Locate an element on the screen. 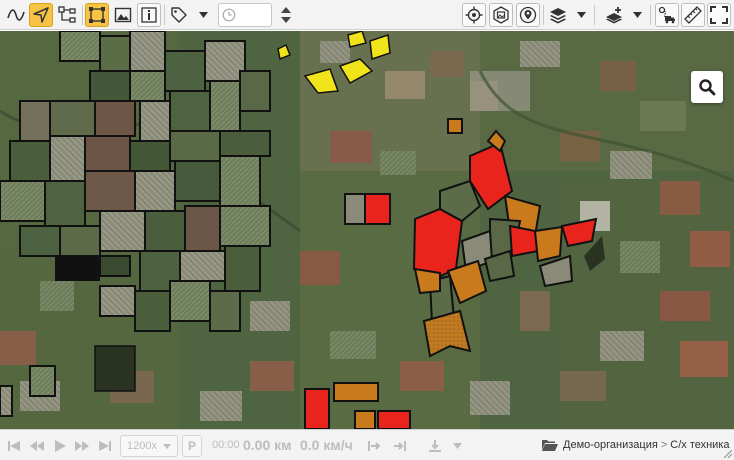 The width and height of the screenshot is (734, 460). parking-toggle-button: P is located at coordinates (192, 446).